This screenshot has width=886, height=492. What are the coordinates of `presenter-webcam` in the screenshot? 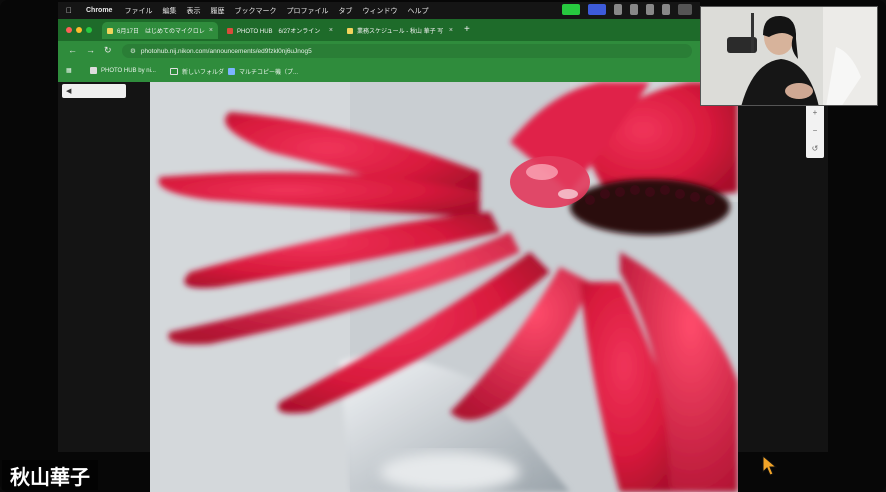 It's located at (789, 56).